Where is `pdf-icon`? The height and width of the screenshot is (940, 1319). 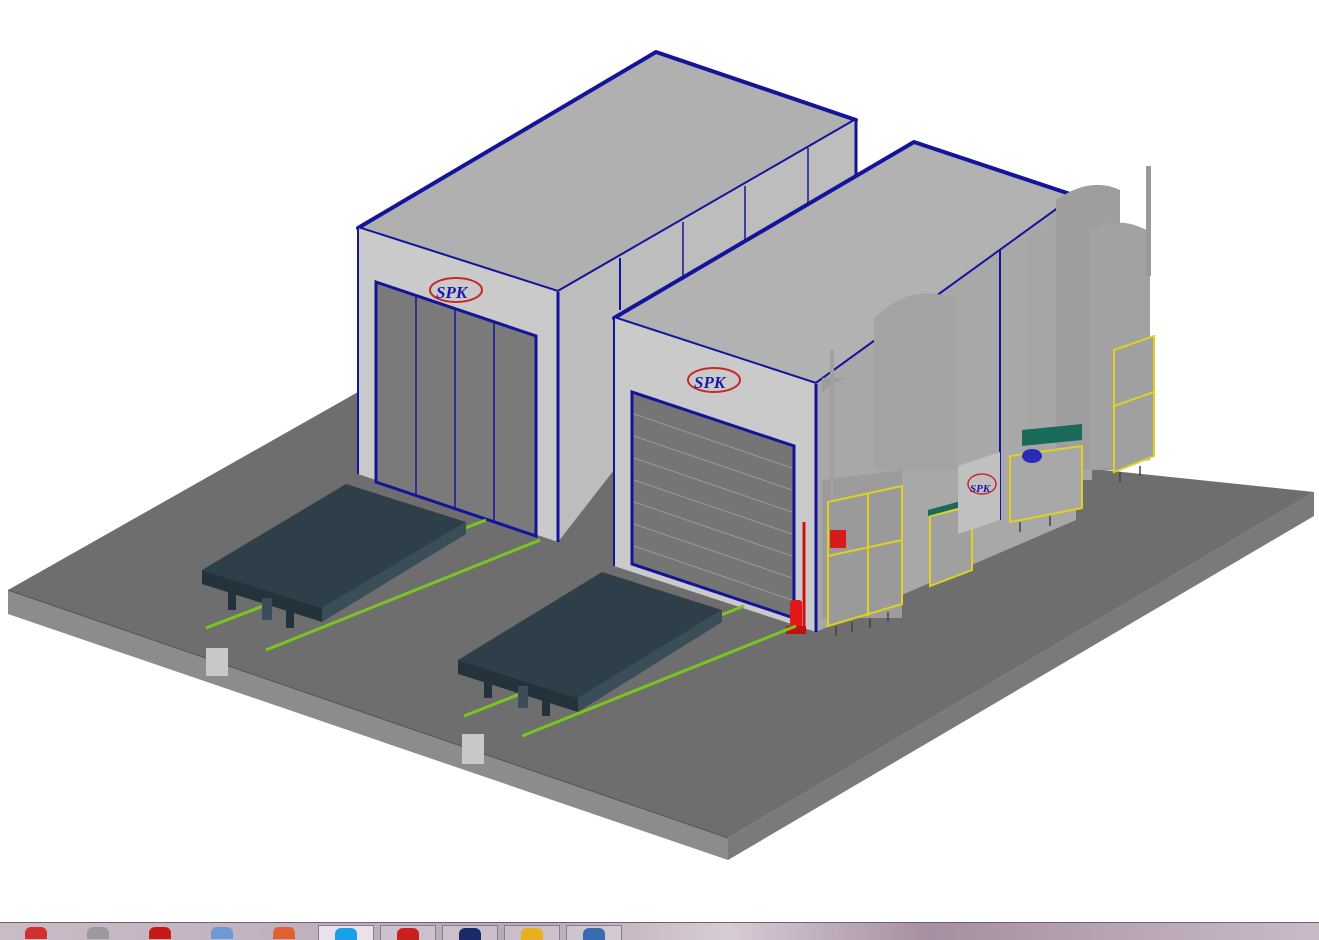
pdf-icon is located at coordinates (408, 934).